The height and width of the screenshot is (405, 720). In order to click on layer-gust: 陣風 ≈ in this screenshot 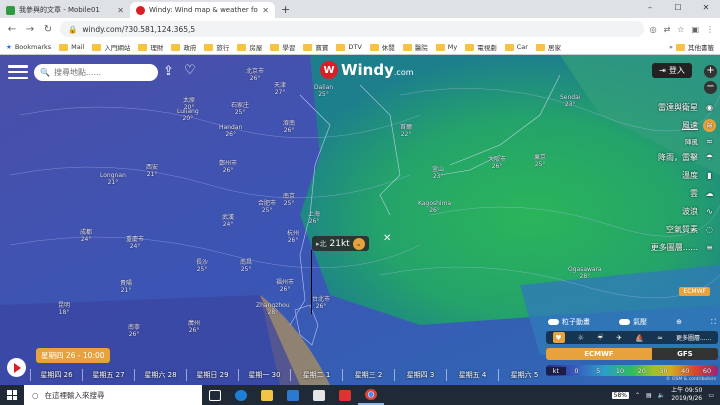, I will do `click(675, 141)`.